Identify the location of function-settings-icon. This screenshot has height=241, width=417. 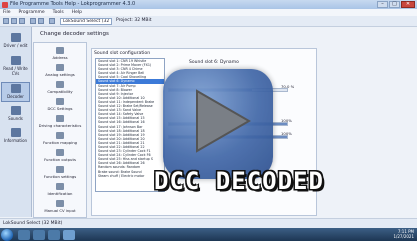
(60, 169).